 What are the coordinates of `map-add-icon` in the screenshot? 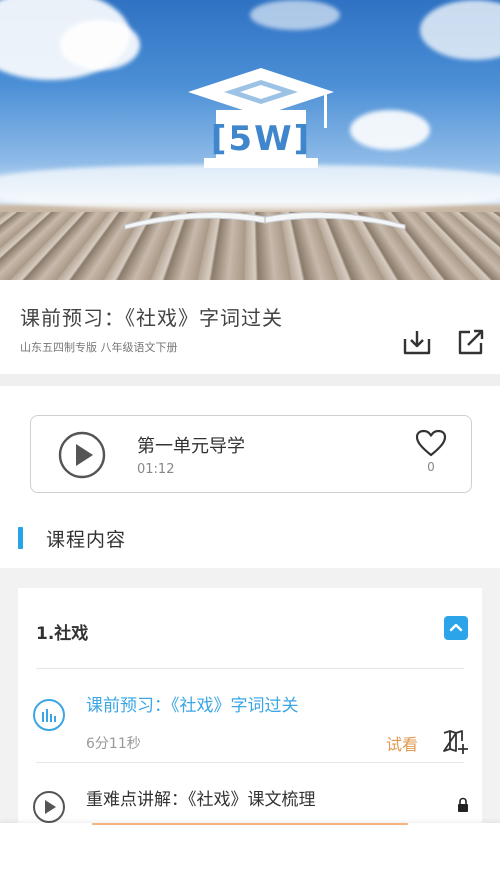 It's located at (456, 742).